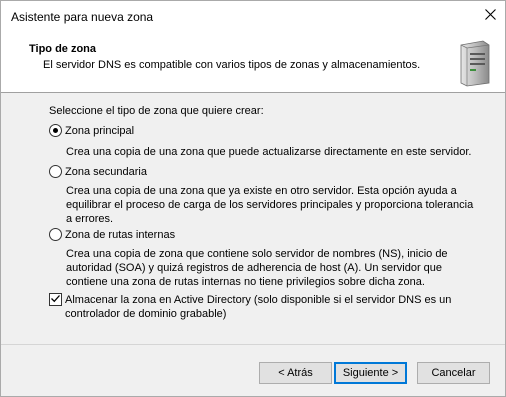 Image resolution: width=506 pixels, height=397 pixels. What do you see at coordinates (295, 373) in the screenshot?
I see `back-button: < Atrás` at bounding box center [295, 373].